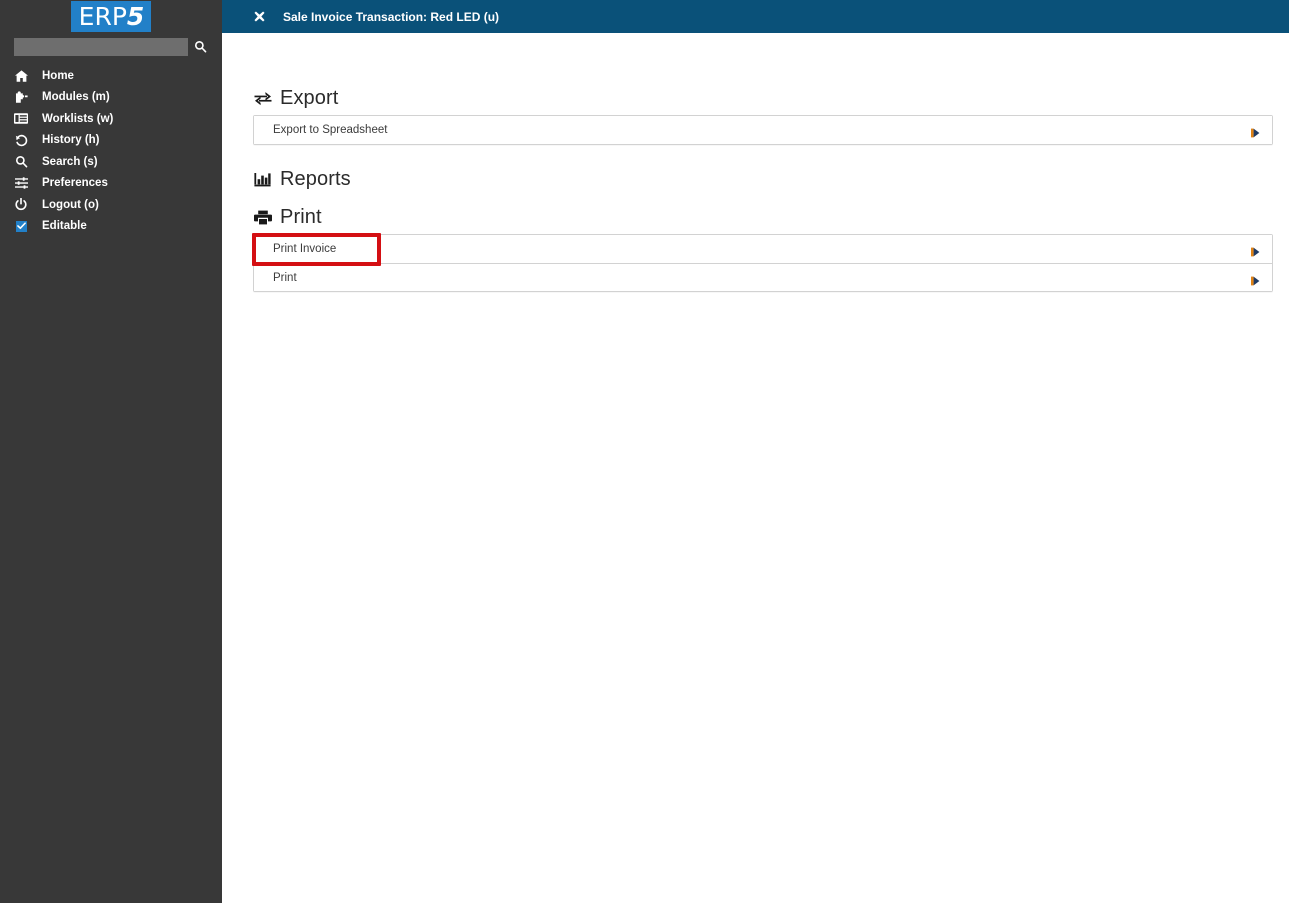 This screenshot has height=903, width=1289. What do you see at coordinates (262, 98) in the screenshot?
I see `exchange-arrows-icon` at bounding box center [262, 98].